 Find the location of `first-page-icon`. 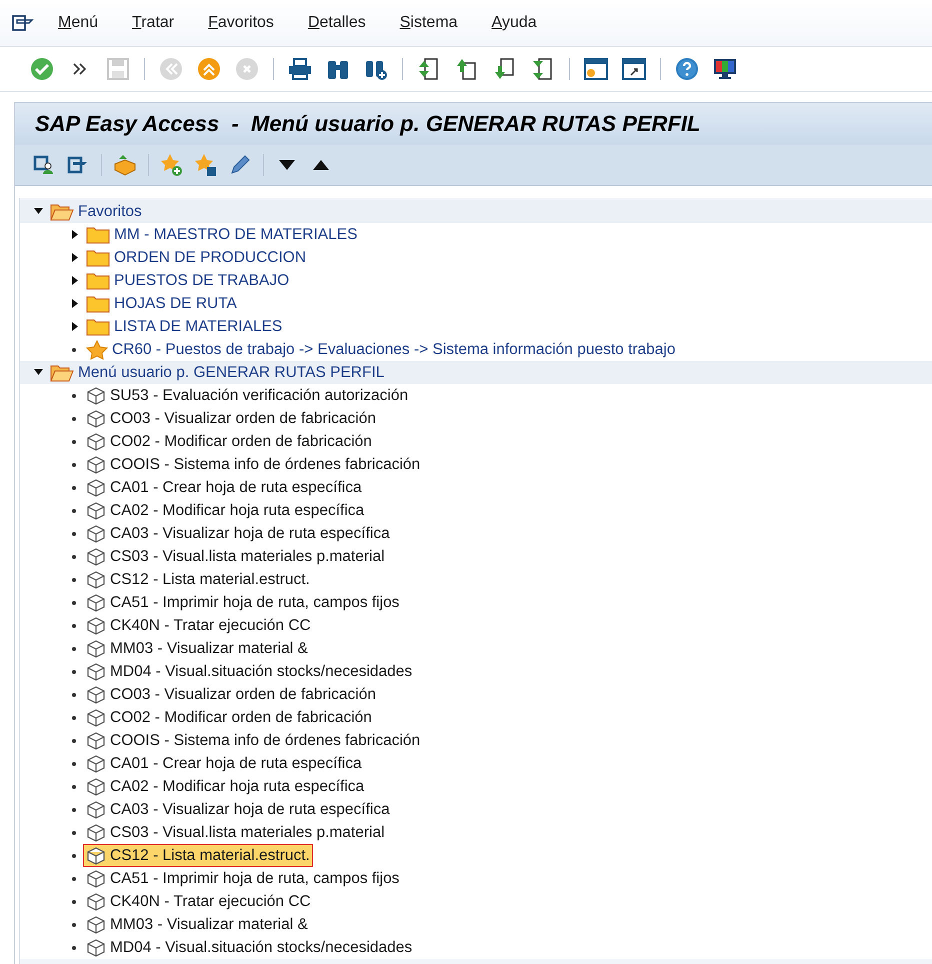

first-page-icon is located at coordinates (429, 69).